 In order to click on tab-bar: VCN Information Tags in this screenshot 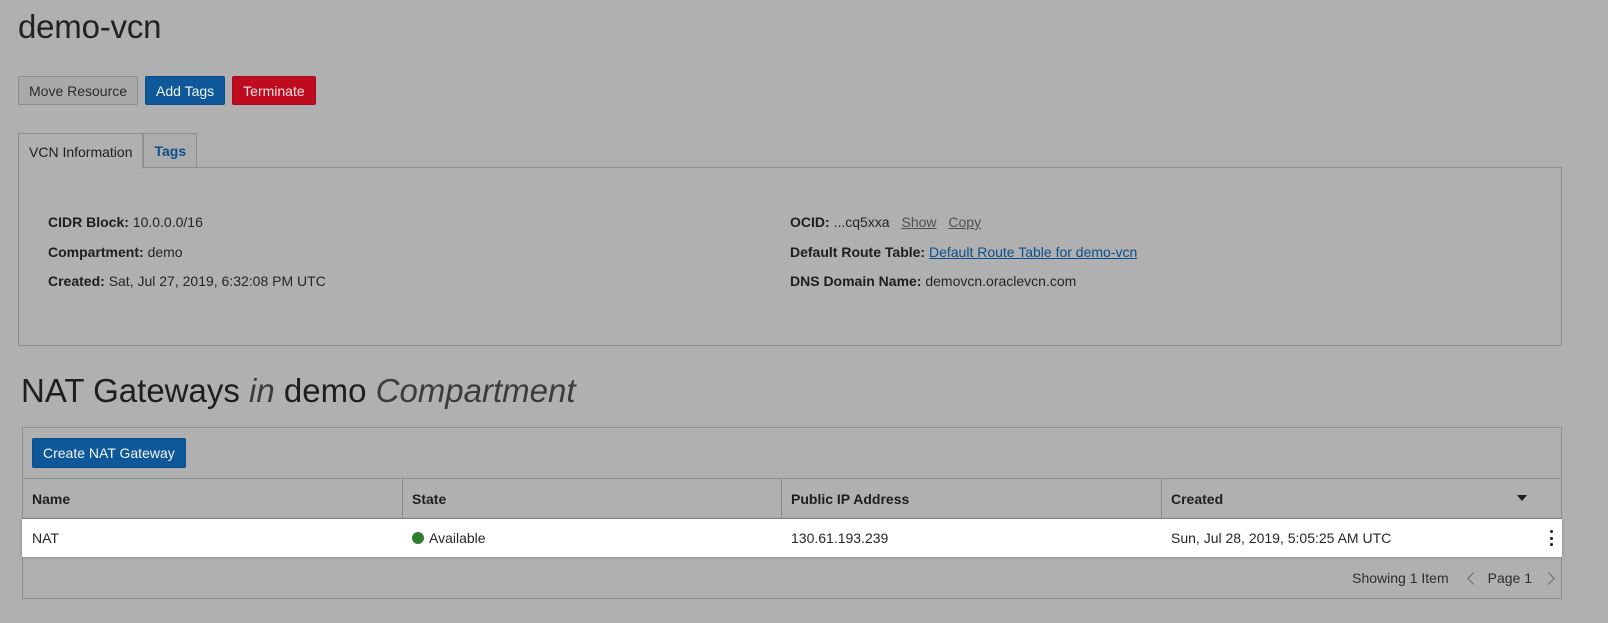, I will do `click(108, 151)`.